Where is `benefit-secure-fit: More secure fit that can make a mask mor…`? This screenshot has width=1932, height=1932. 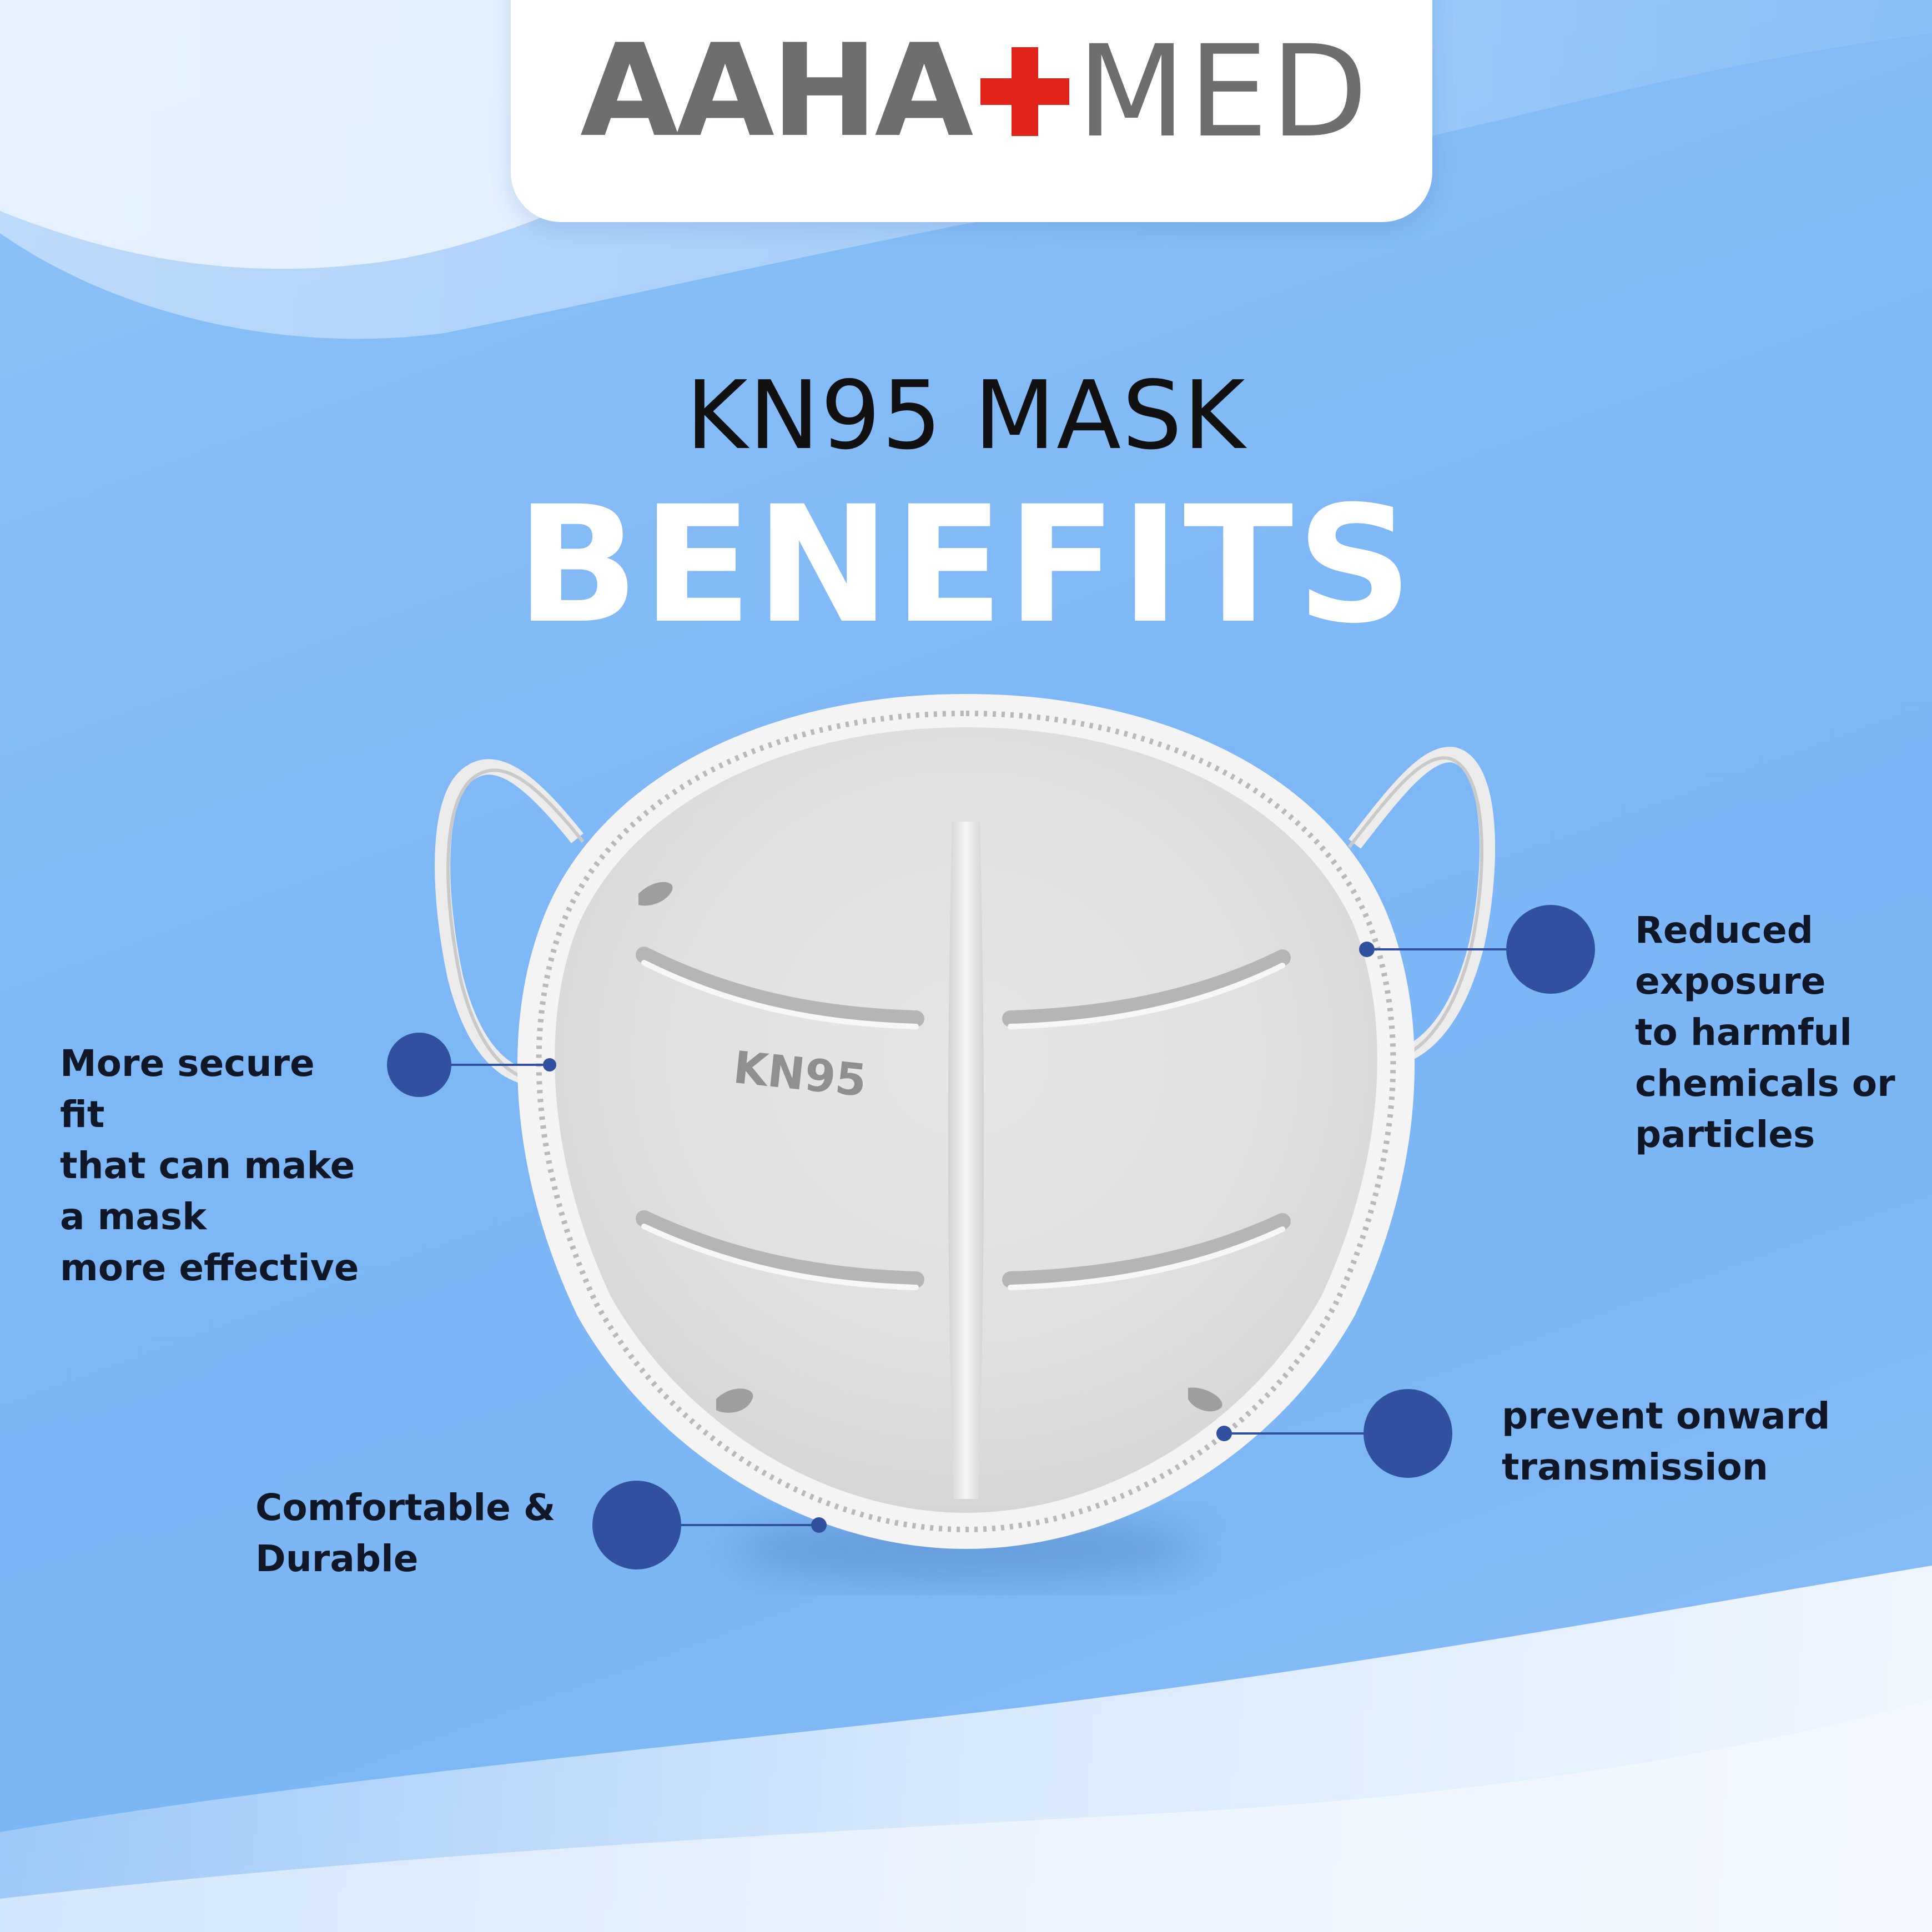 benefit-secure-fit: More secure fit that can make a mask mor… is located at coordinates (209, 1165).